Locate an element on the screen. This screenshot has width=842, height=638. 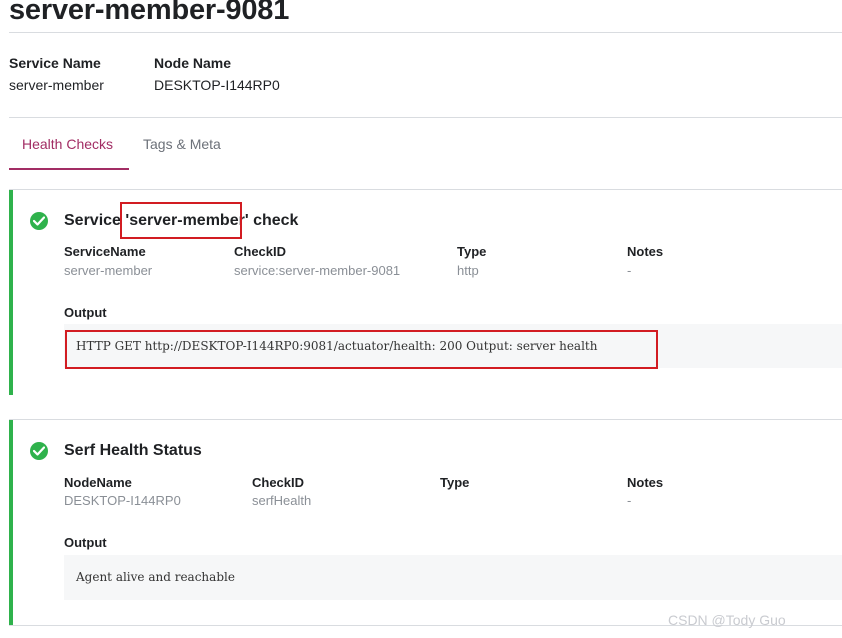
field-label-servicename: ServiceName is located at coordinates (105, 251).